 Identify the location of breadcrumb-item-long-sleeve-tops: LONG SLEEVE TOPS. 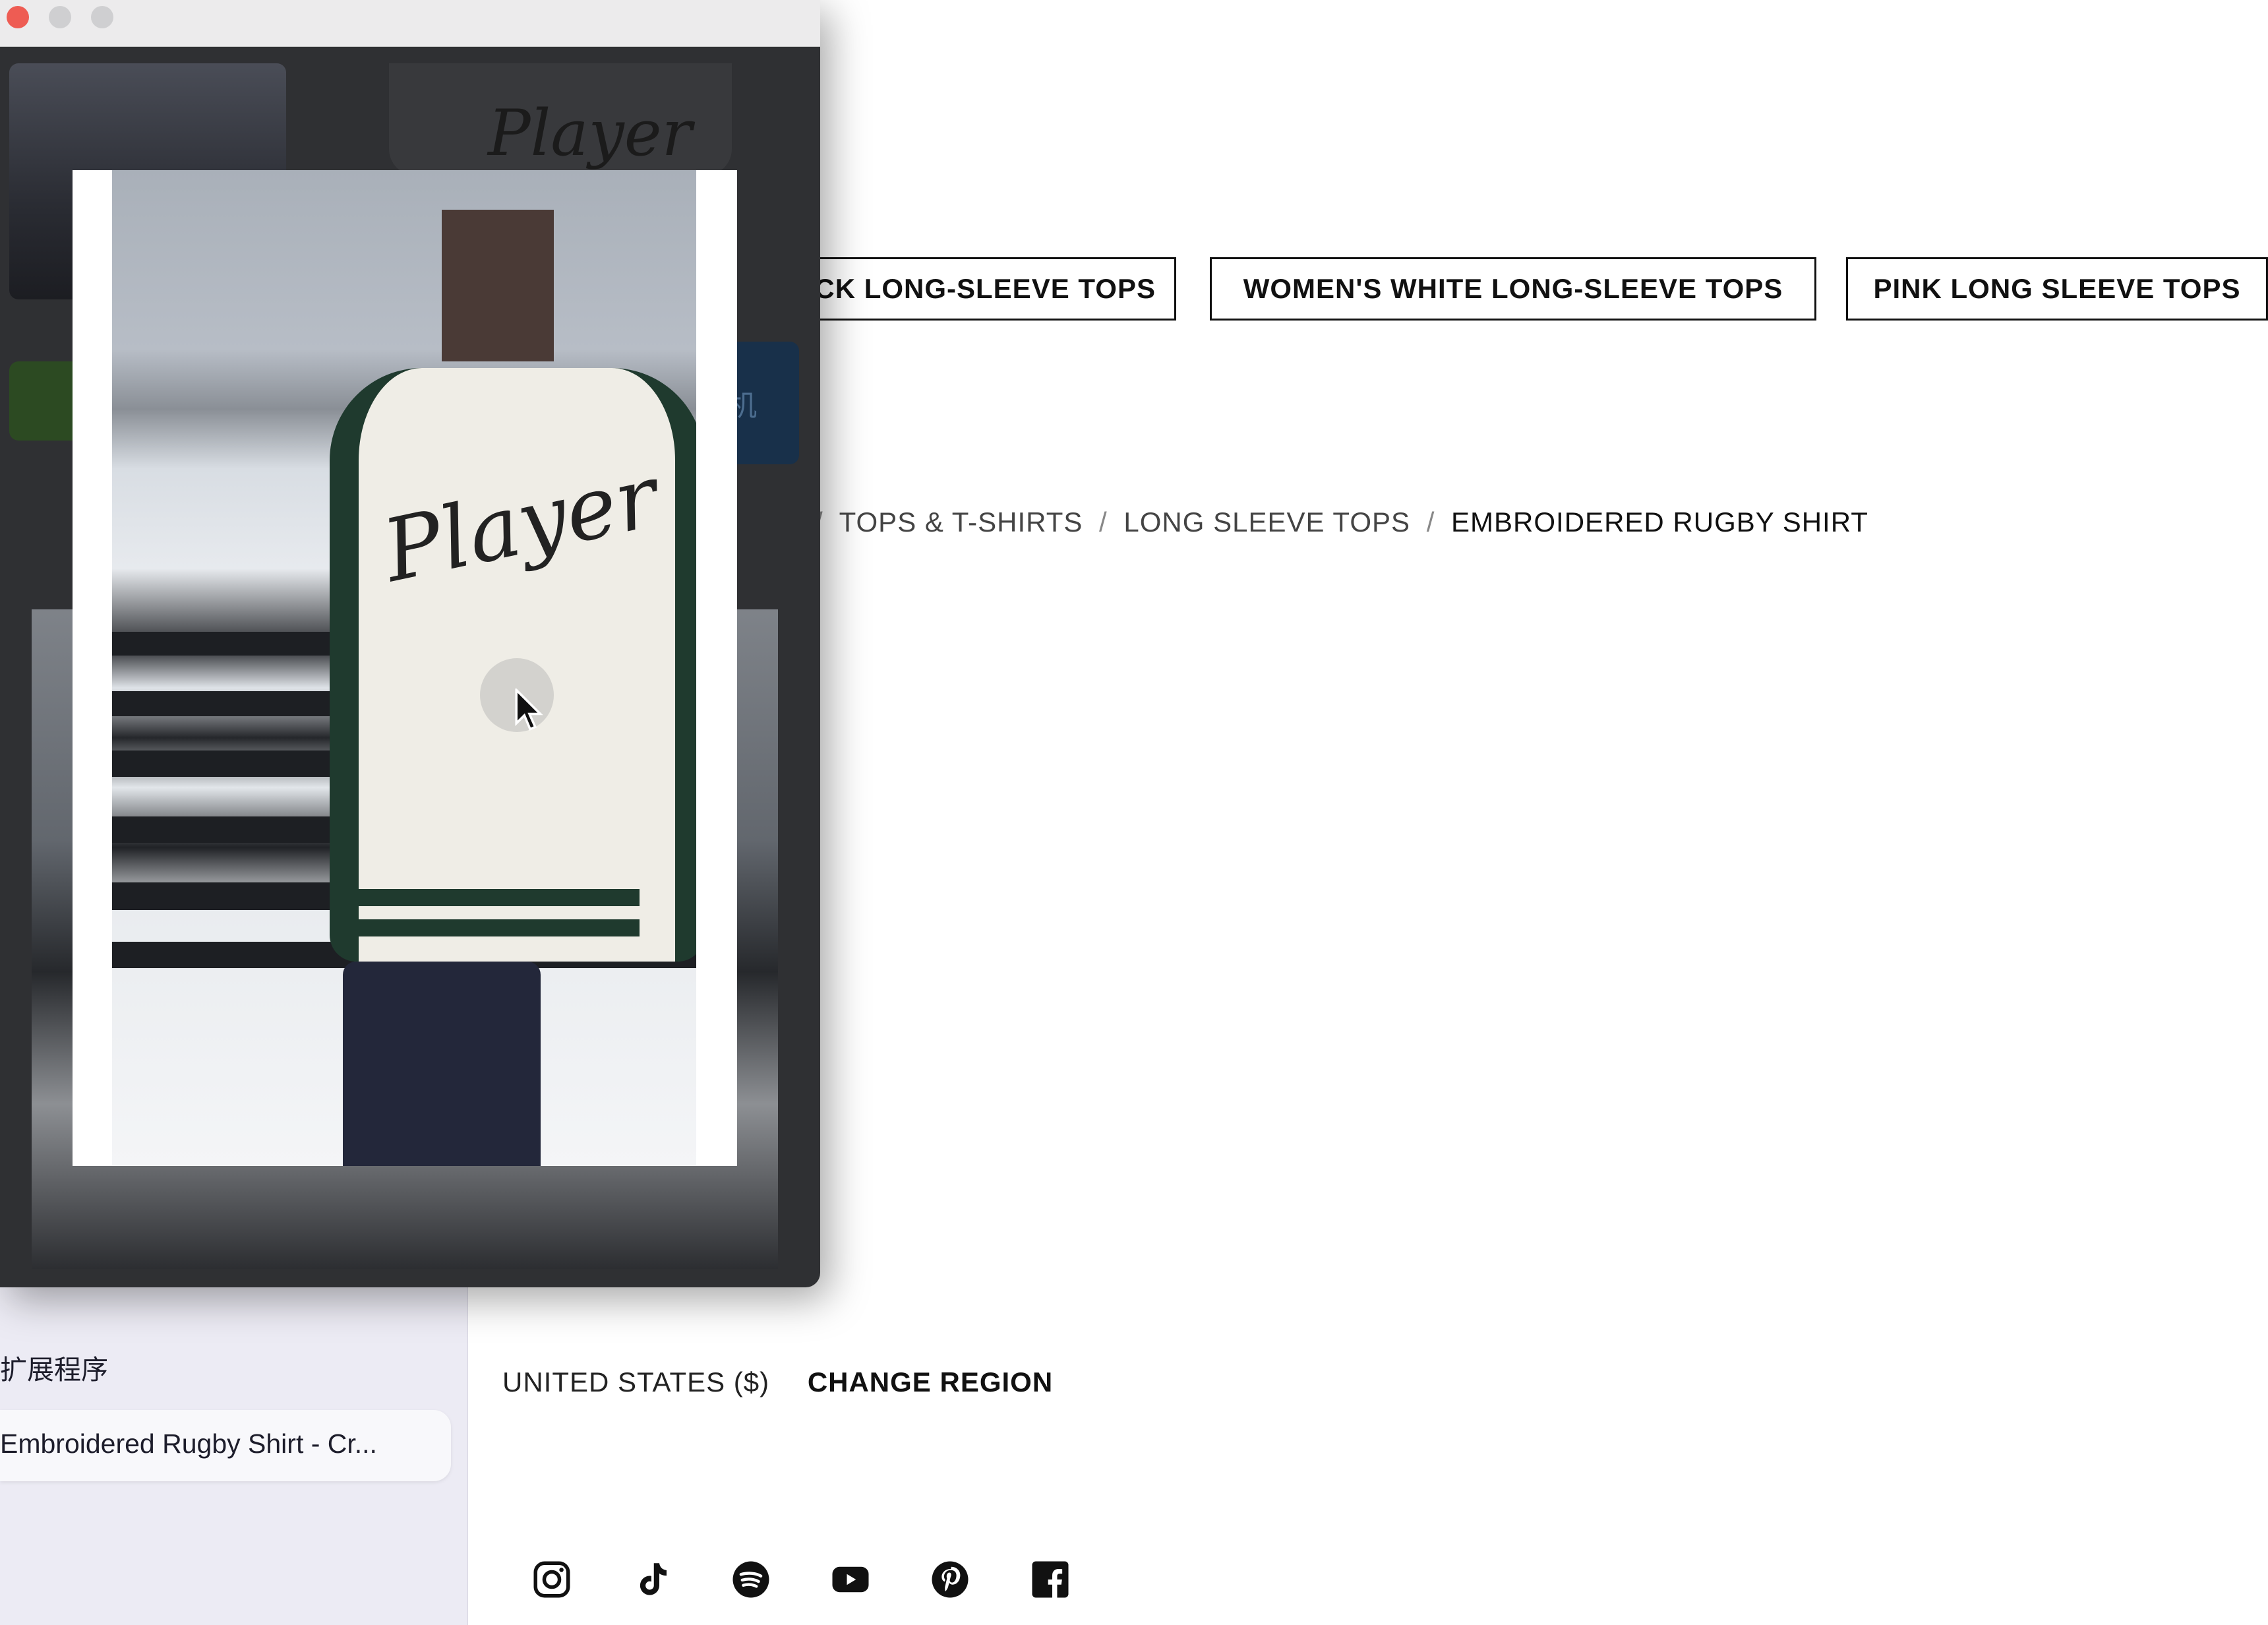
(1266, 521).